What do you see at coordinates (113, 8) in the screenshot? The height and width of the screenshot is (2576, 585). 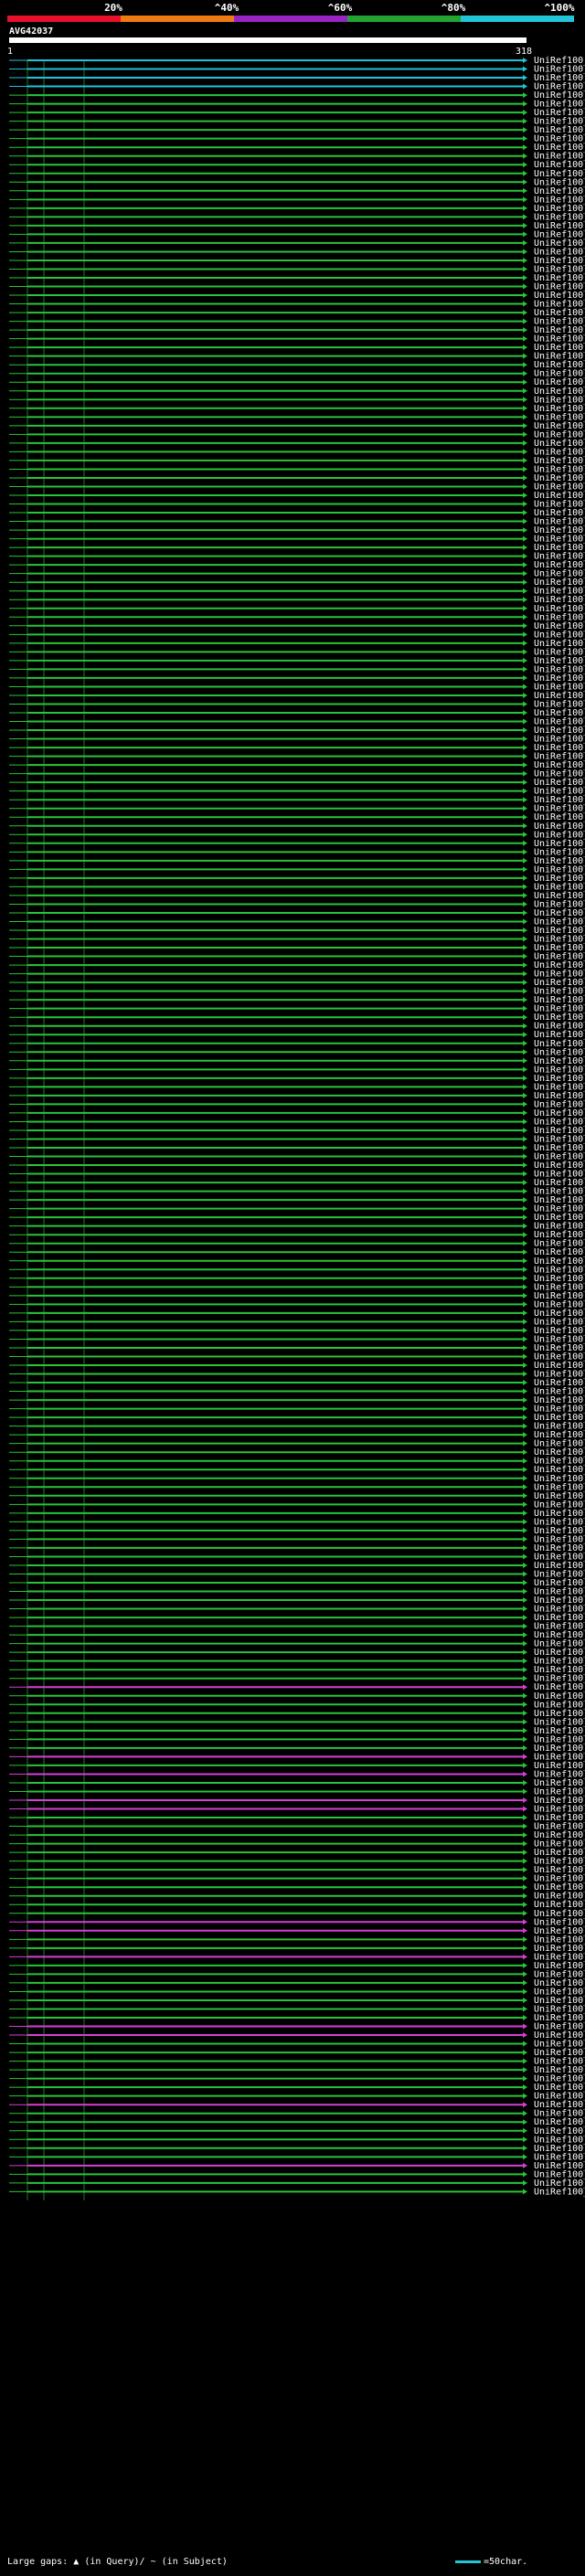 I see `percent-tick-label: 20%` at bounding box center [113, 8].